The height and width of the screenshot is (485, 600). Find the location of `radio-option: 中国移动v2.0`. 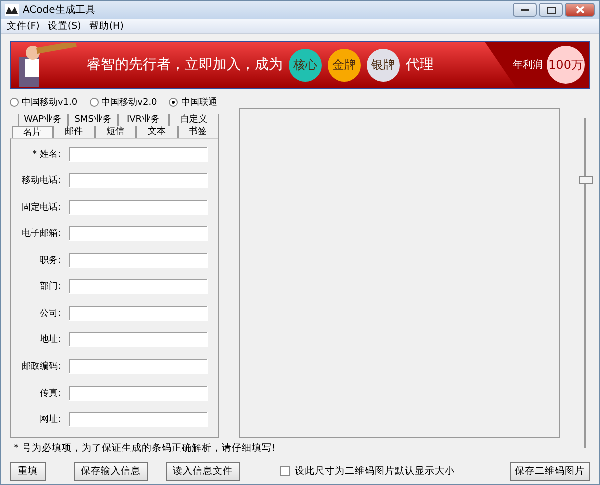

radio-option: 中国移动v2.0 is located at coordinates (124, 102).